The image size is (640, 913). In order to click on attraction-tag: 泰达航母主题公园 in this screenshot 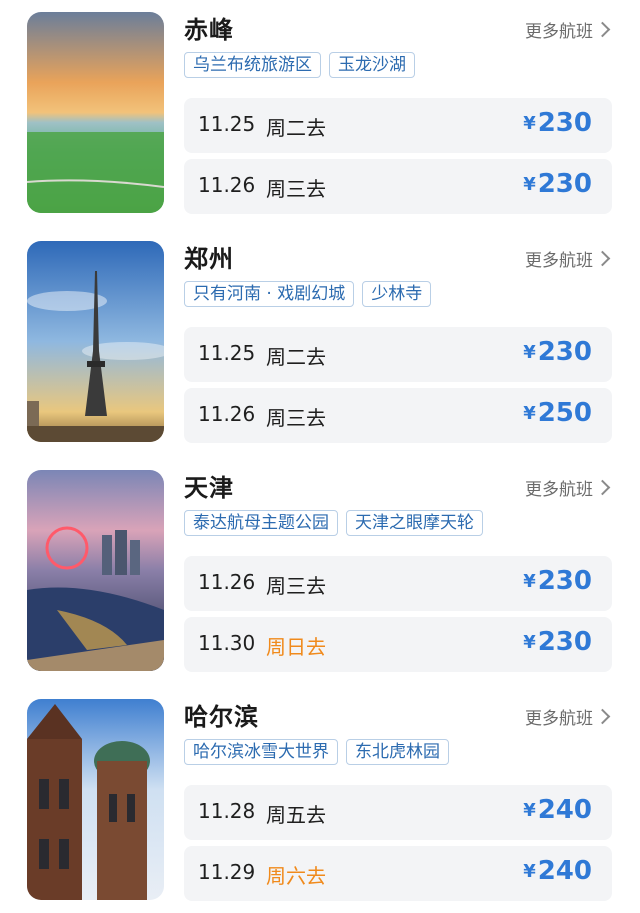, I will do `click(261, 523)`.